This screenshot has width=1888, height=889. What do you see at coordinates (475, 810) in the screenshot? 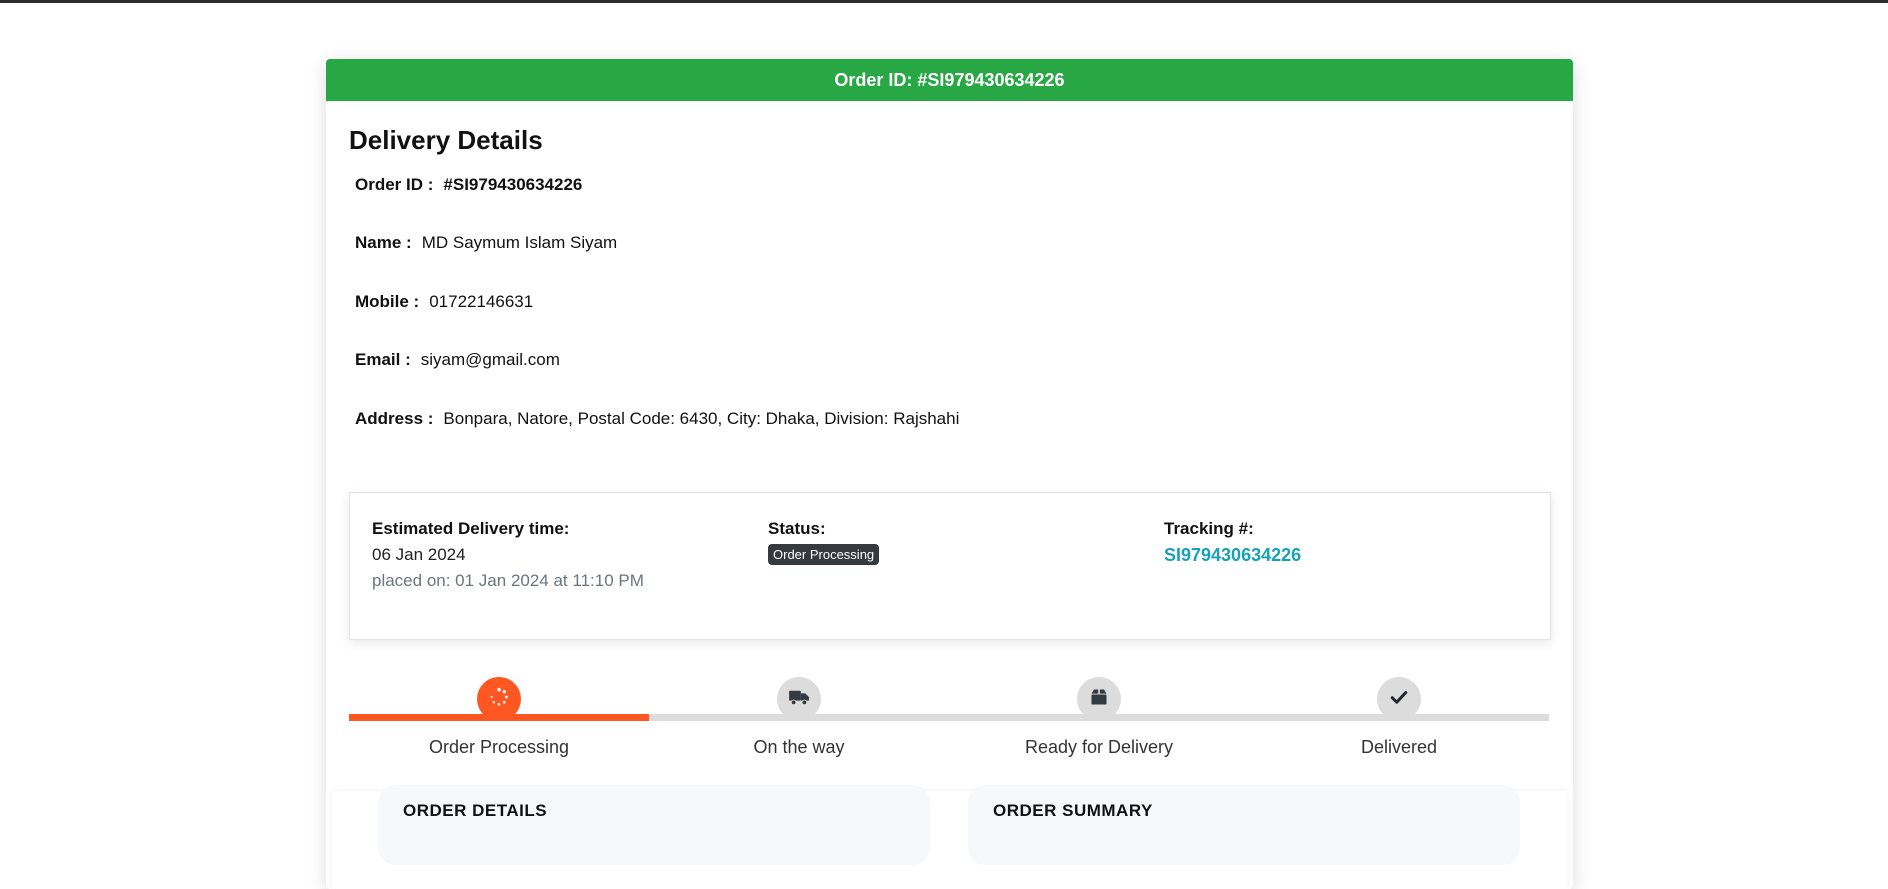
I see `order-details-title: ORDER DETAILS` at bounding box center [475, 810].